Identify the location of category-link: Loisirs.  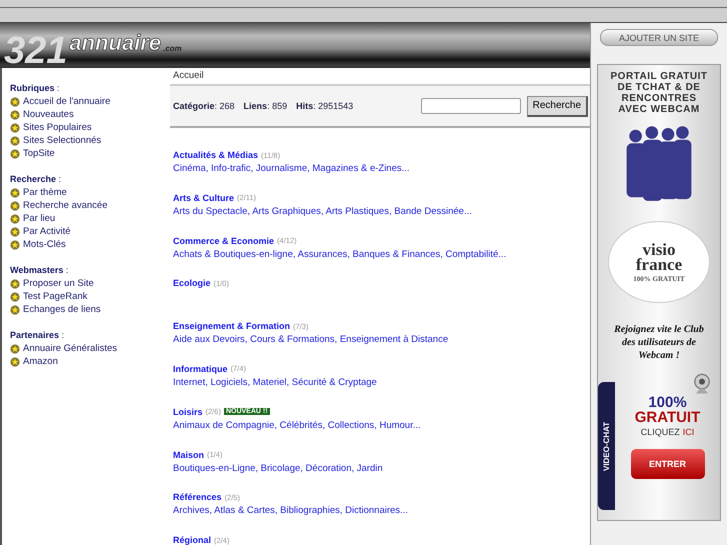
(188, 411).